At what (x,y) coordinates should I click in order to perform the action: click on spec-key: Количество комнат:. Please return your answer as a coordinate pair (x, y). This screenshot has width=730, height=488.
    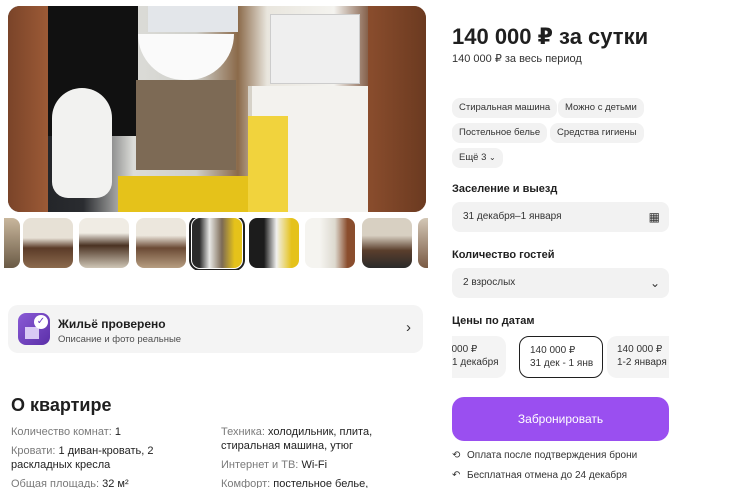
    Looking at the image, I should click on (61, 432).